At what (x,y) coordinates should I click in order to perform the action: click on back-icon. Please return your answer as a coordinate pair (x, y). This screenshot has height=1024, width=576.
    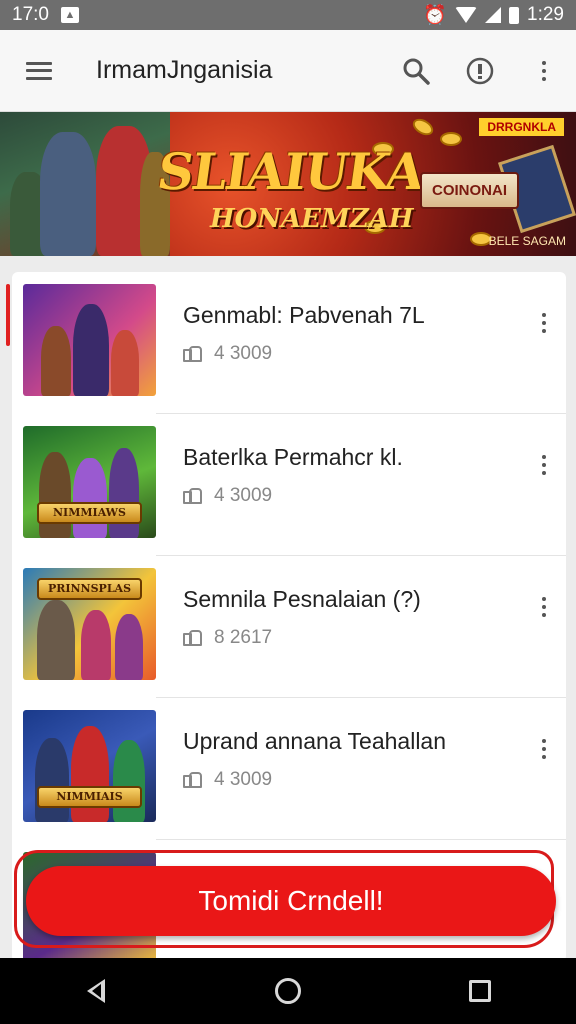
    Looking at the image, I should click on (96, 991).